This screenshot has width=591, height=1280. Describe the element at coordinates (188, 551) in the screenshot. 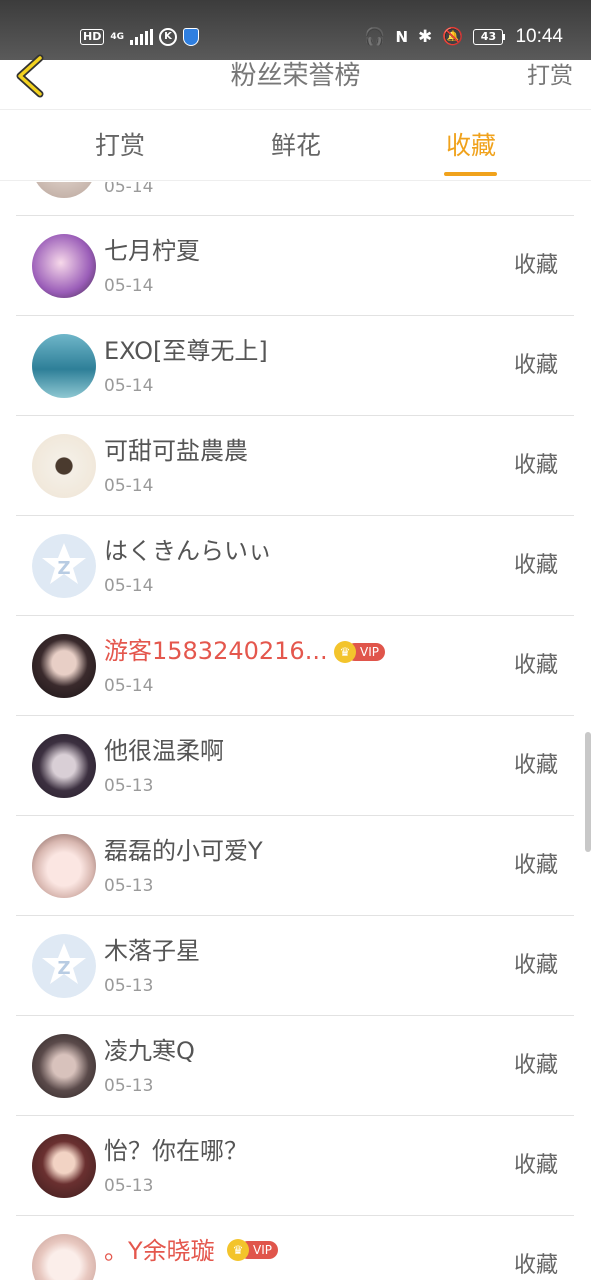

I see `list-item-name: はくきんらいぃ` at that location.